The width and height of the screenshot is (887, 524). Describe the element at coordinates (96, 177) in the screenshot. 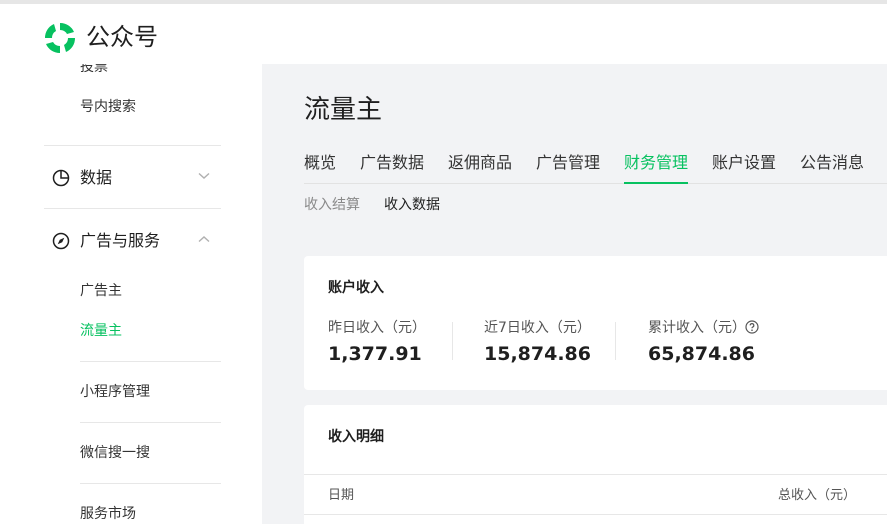

I see `sidebar-group-label: 数据` at that location.